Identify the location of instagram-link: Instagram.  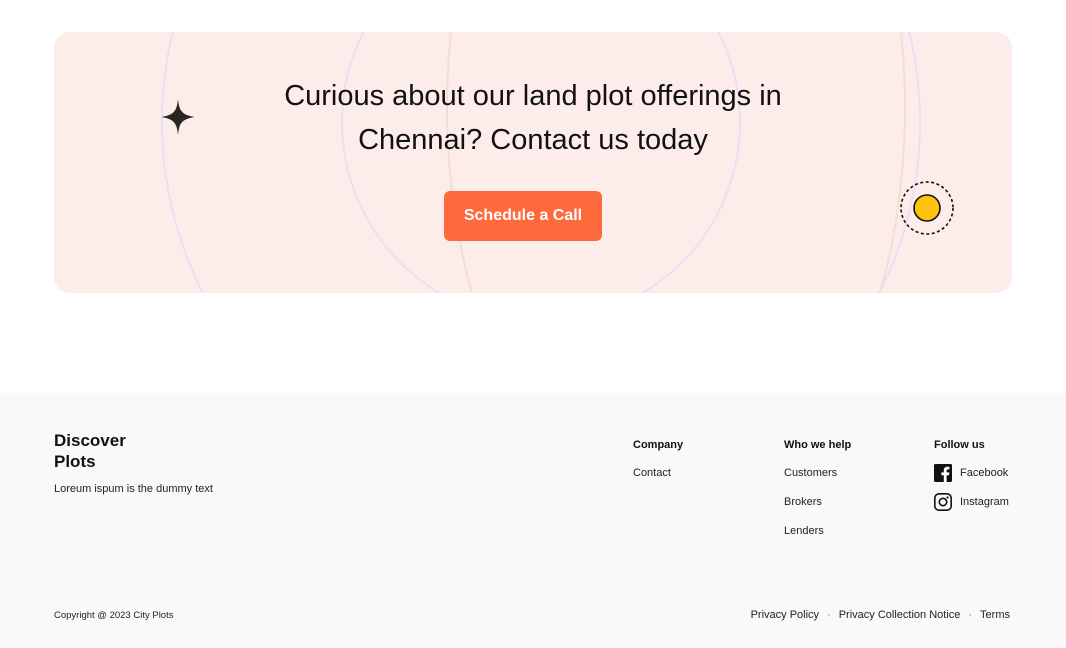
(971, 502).